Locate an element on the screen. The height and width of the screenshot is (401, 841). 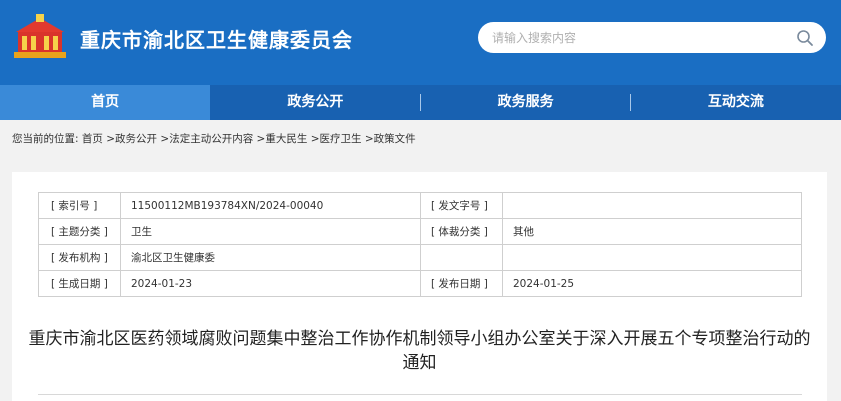
nav-item-government-services: 政务服务 is located at coordinates (526, 102).